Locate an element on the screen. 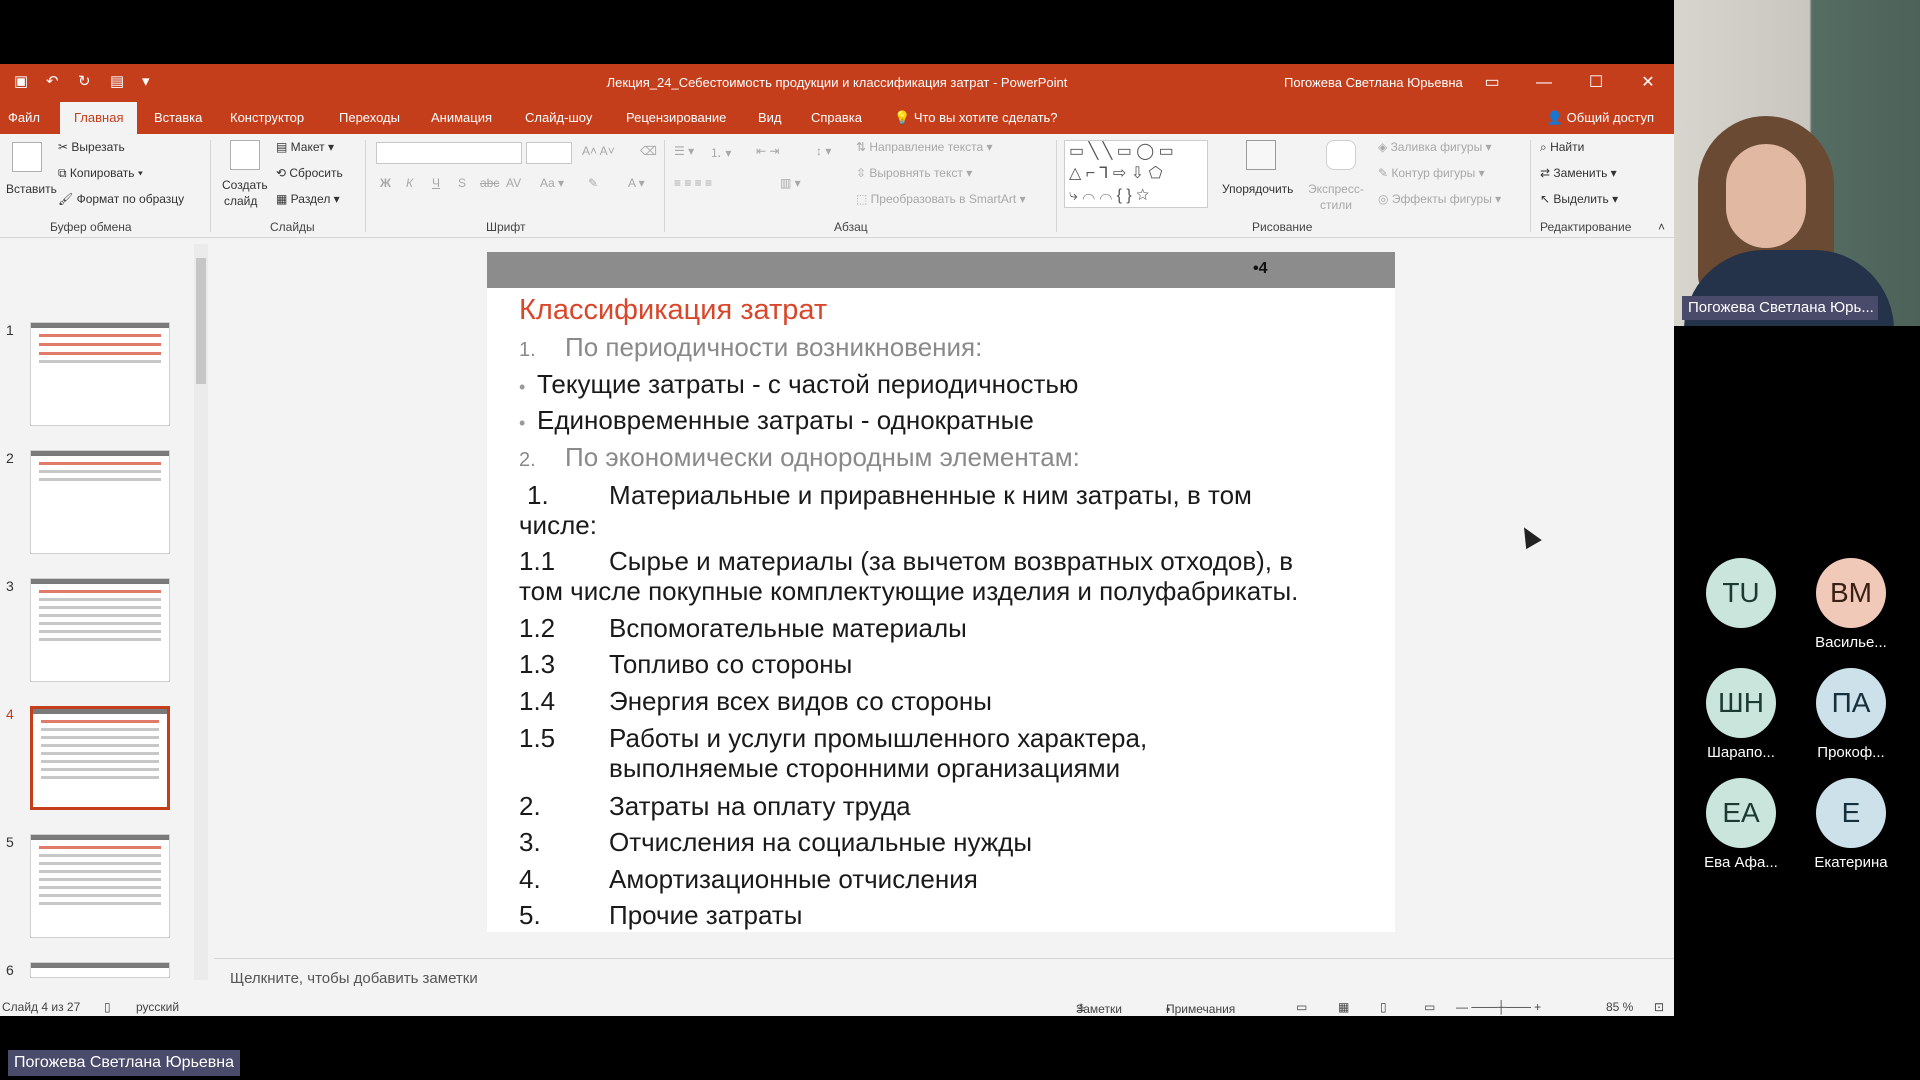 Image resolution: width=1920 pixels, height=1080 pixels. bold-icon: Ж is located at coordinates (385, 183).